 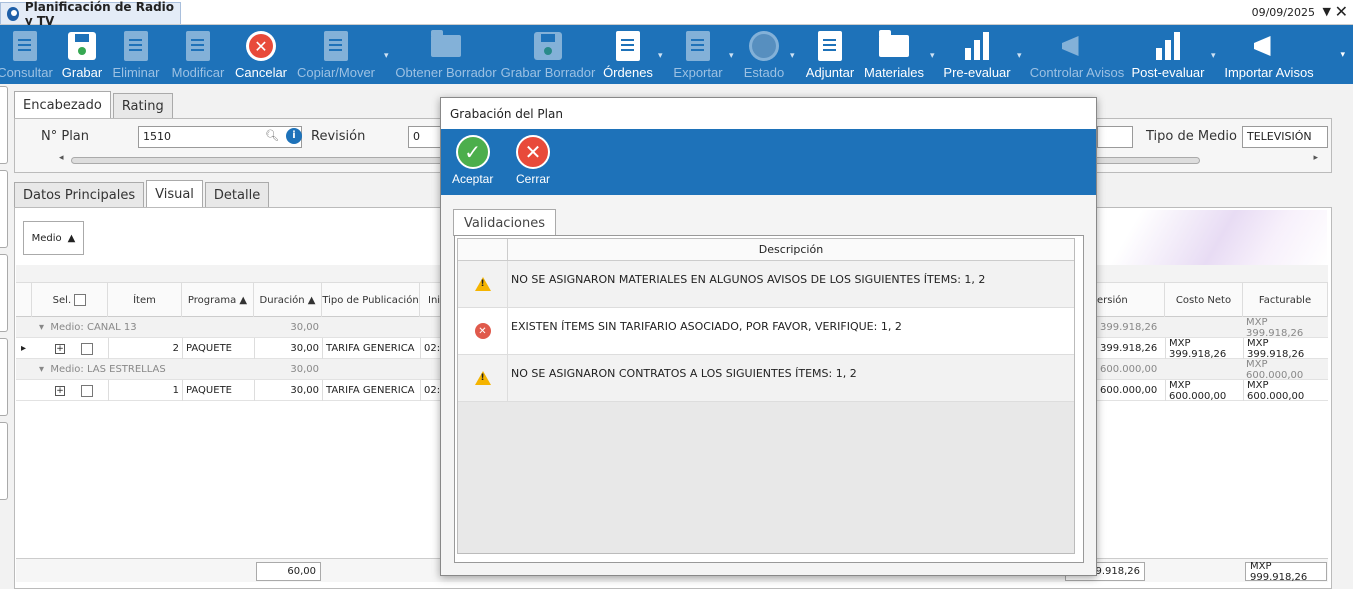 What do you see at coordinates (1327, 11) in the screenshot?
I see `chevron-down-icon: ▼` at bounding box center [1327, 11].